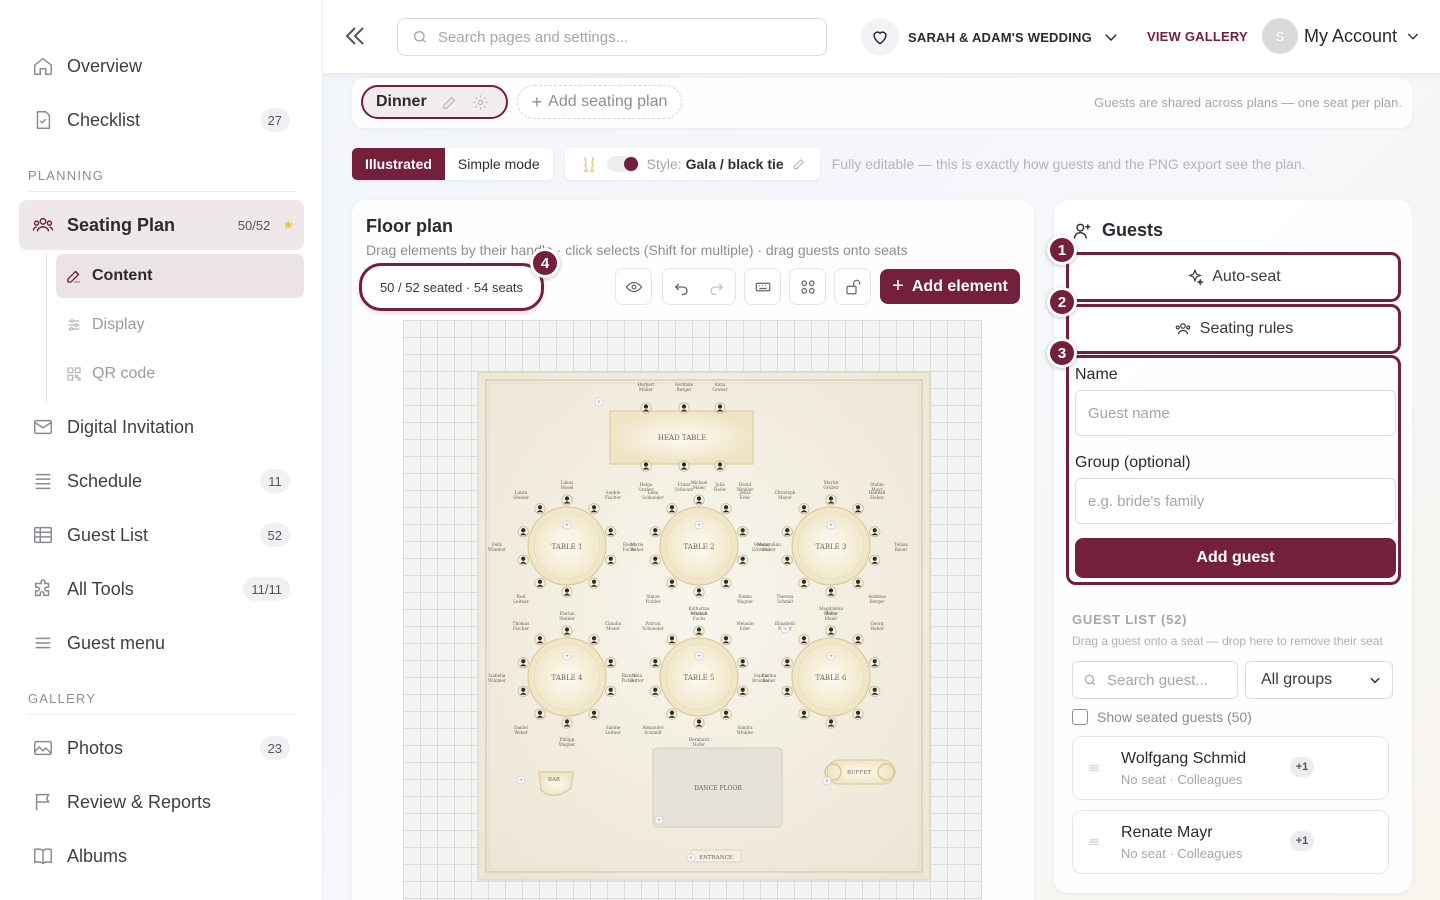 Image resolution: width=1440 pixels, height=900 pixels. I want to click on champagne-icon, so click(589, 164).